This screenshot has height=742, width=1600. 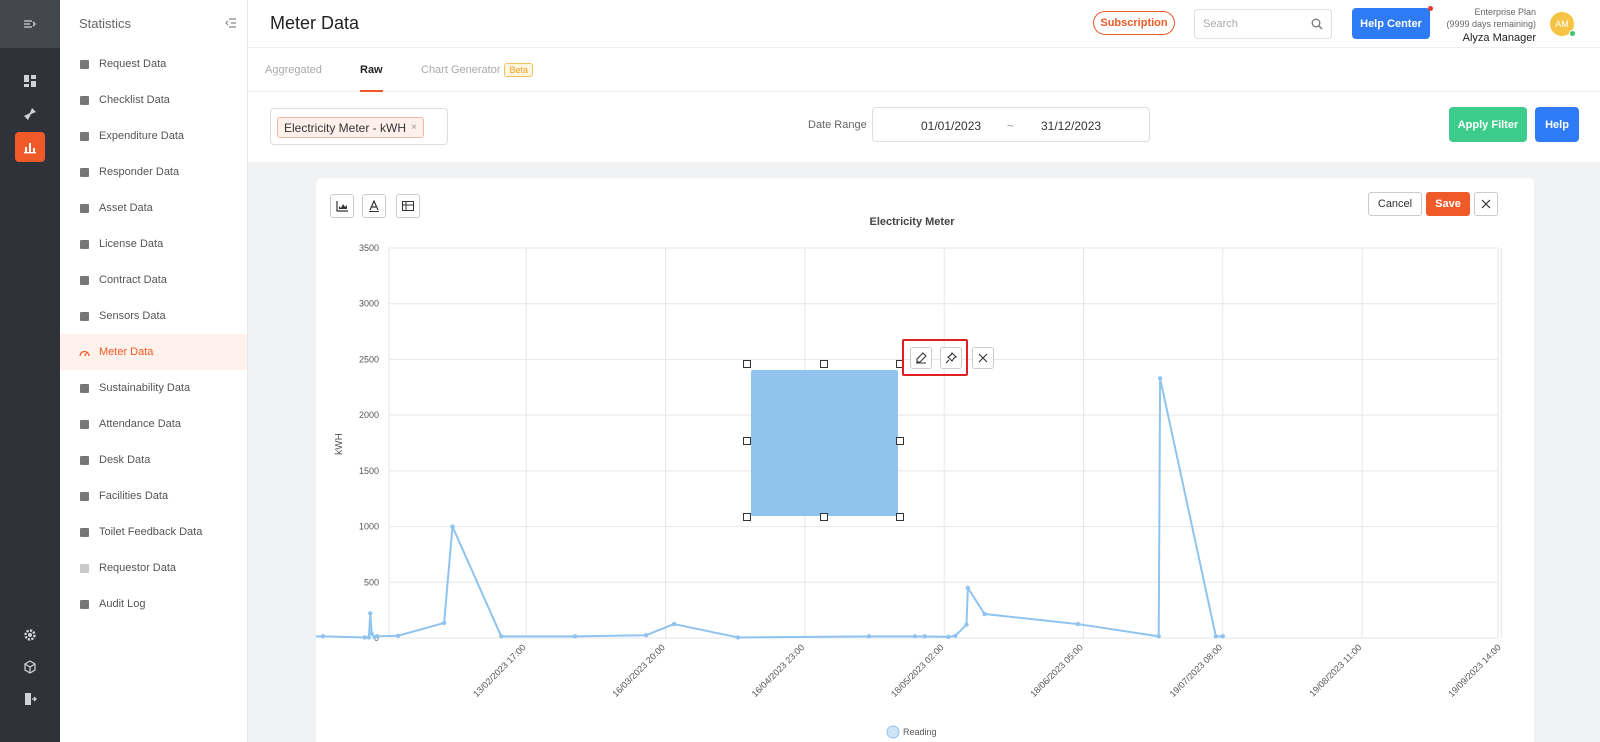 I want to click on sidebar-item-checklist: Checklist Data, so click(x=153, y=100).